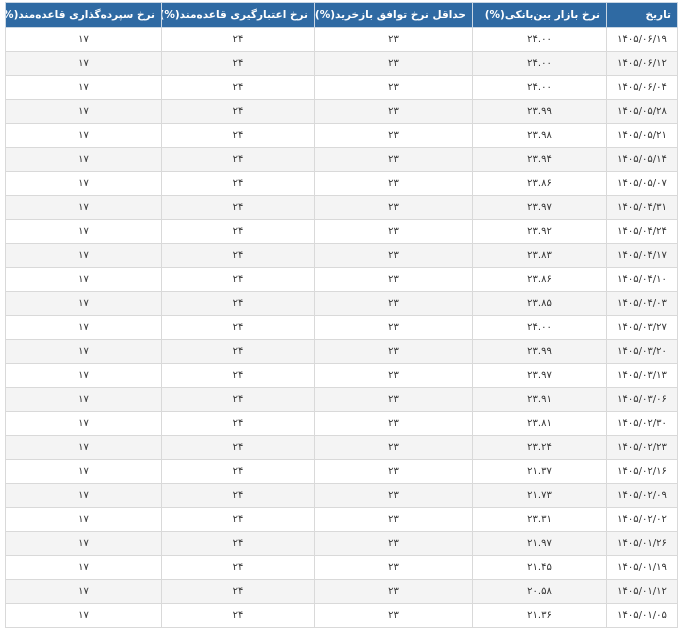  What do you see at coordinates (539, 303) in the screenshot?
I see `cell-interbank-rate: ۲۳.۸۵` at bounding box center [539, 303].